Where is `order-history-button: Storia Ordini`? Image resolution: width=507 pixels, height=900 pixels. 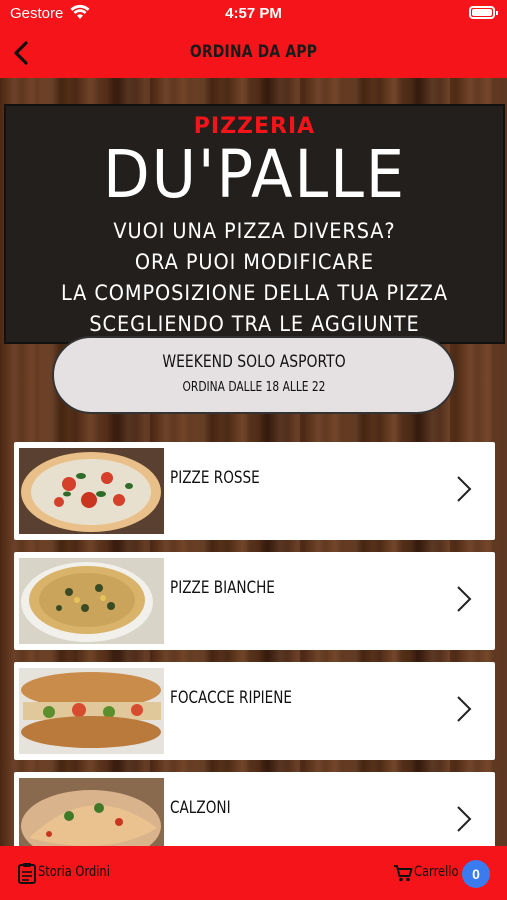
order-history-button: Storia Ordini is located at coordinates (74, 872).